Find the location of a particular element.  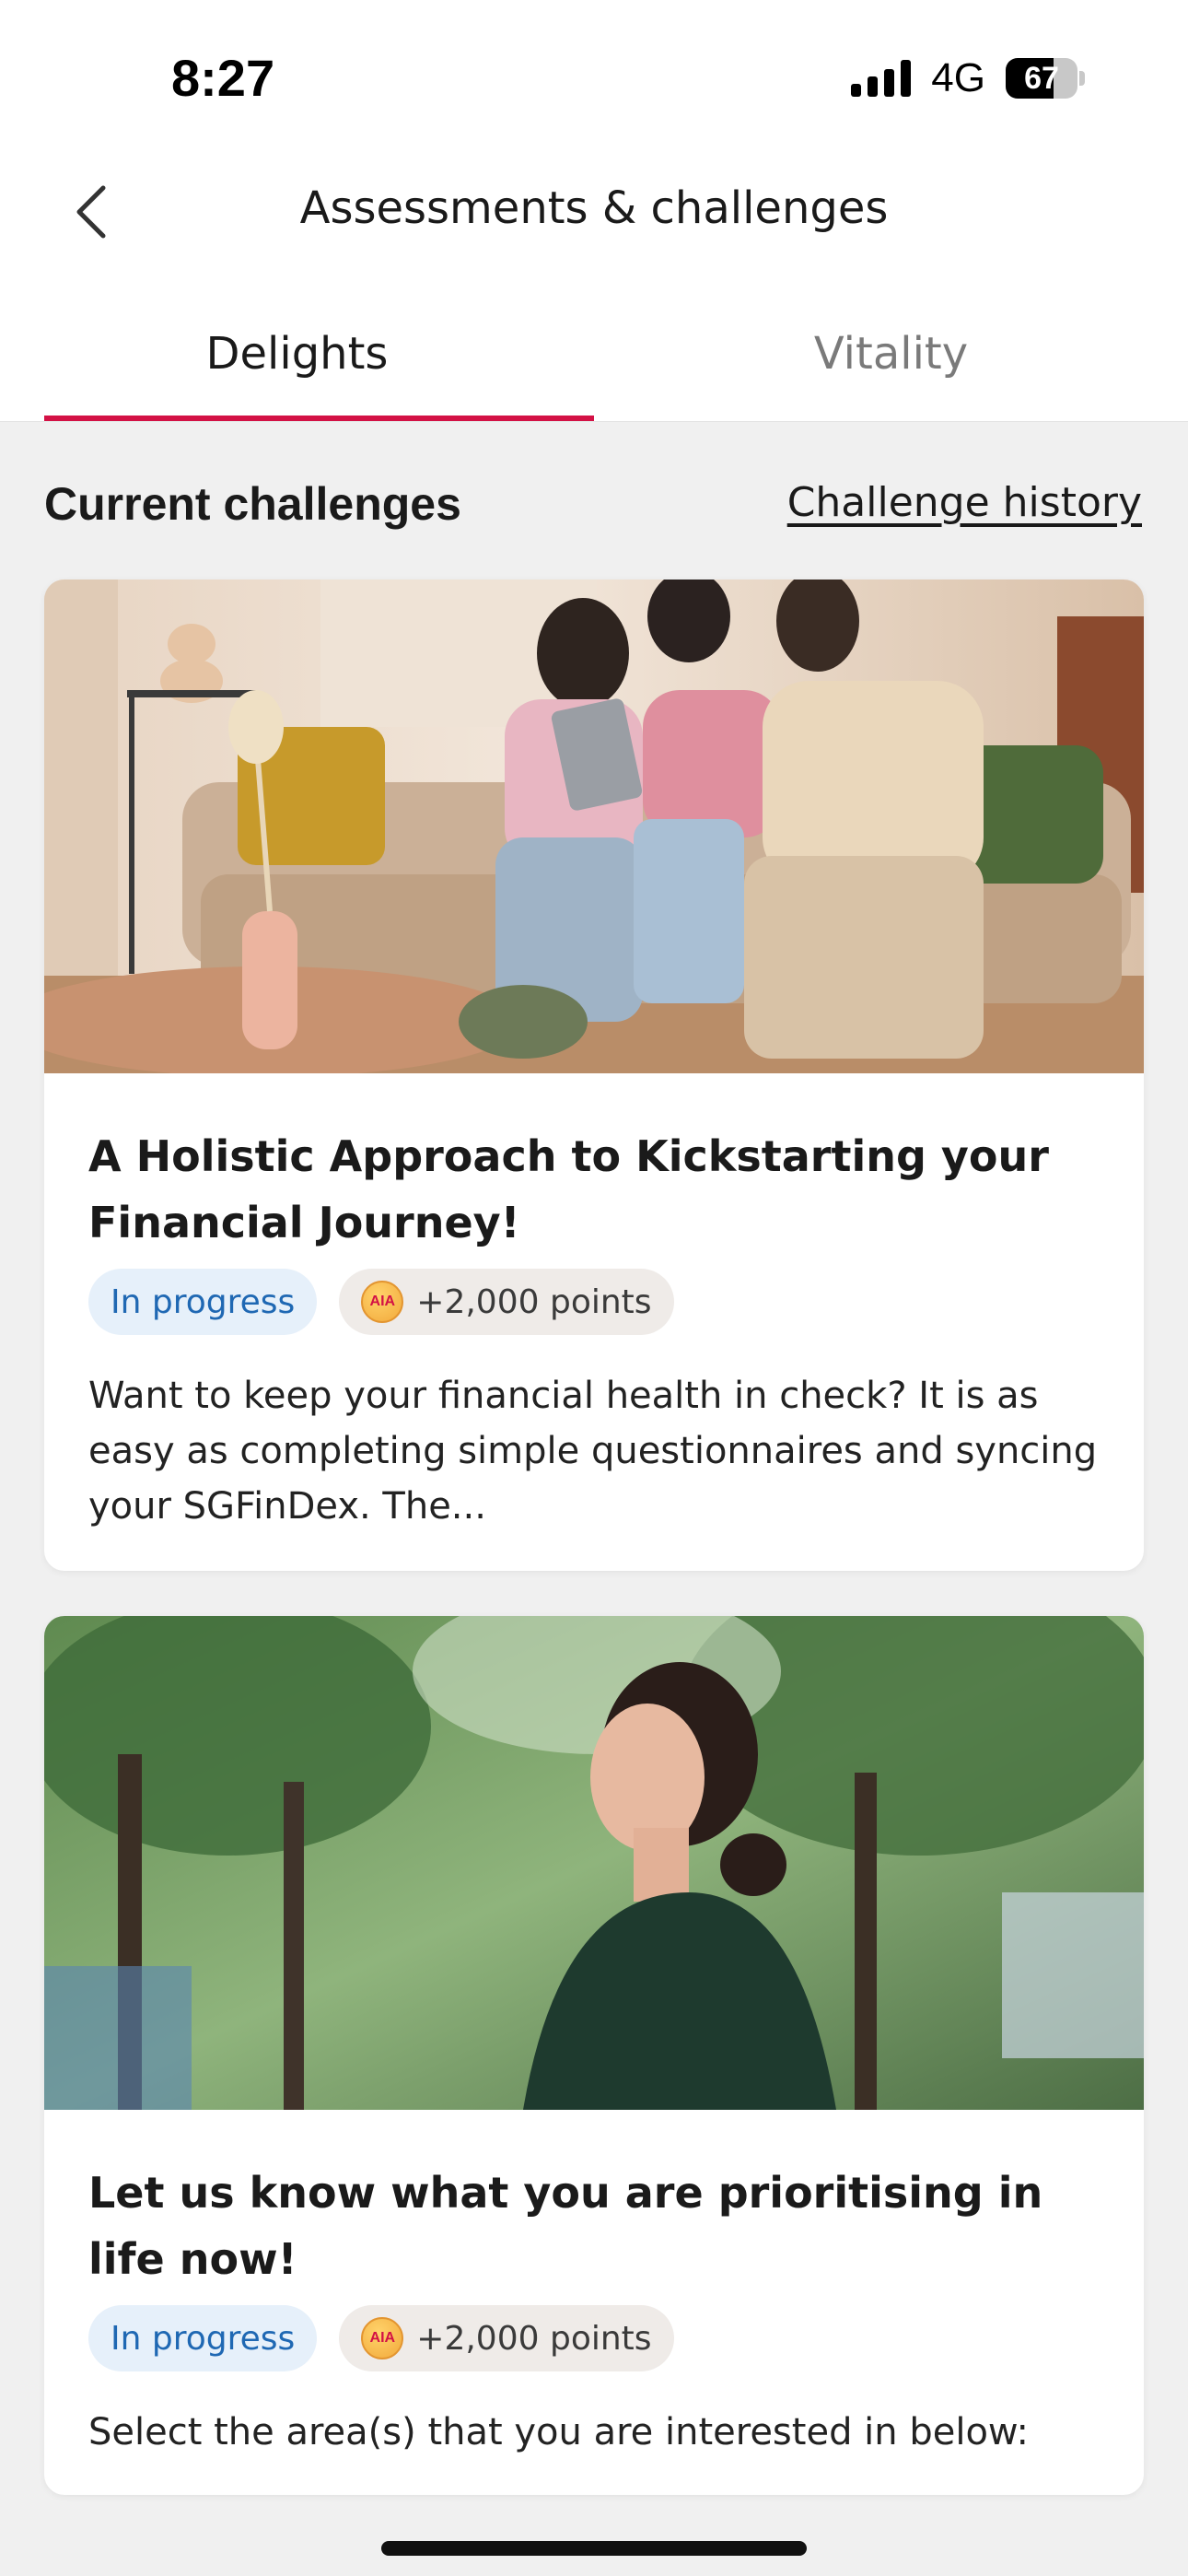

tab-label: Vitality is located at coordinates (891, 354).